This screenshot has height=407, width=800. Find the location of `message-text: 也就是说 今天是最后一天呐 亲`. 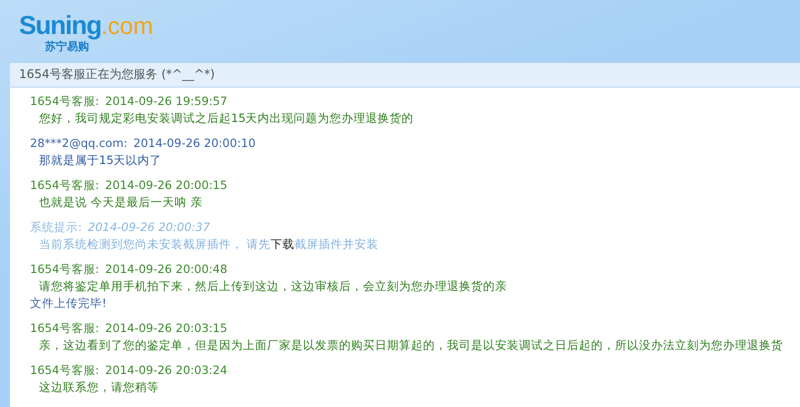

message-text: 也就是说 今天是最后一天呐 亲 is located at coordinates (121, 202).